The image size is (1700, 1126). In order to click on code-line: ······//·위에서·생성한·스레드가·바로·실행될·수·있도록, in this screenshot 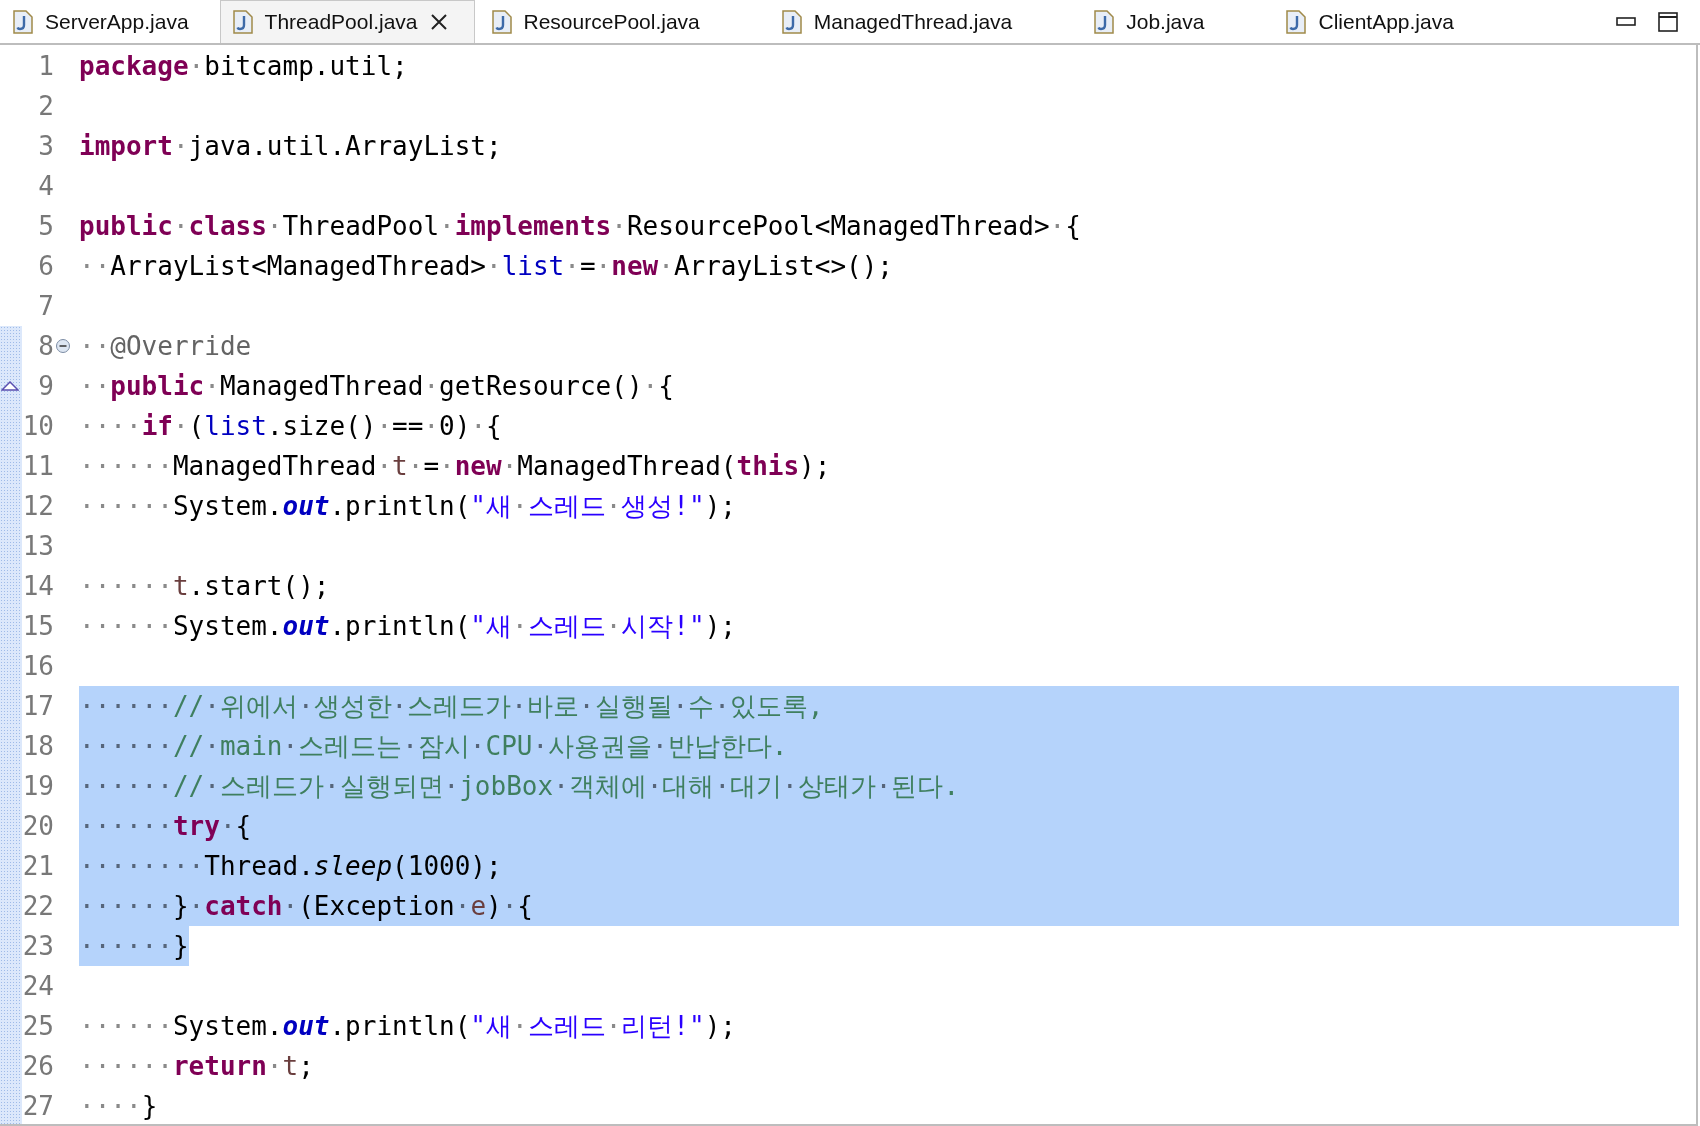, I will do `click(451, 706)`.